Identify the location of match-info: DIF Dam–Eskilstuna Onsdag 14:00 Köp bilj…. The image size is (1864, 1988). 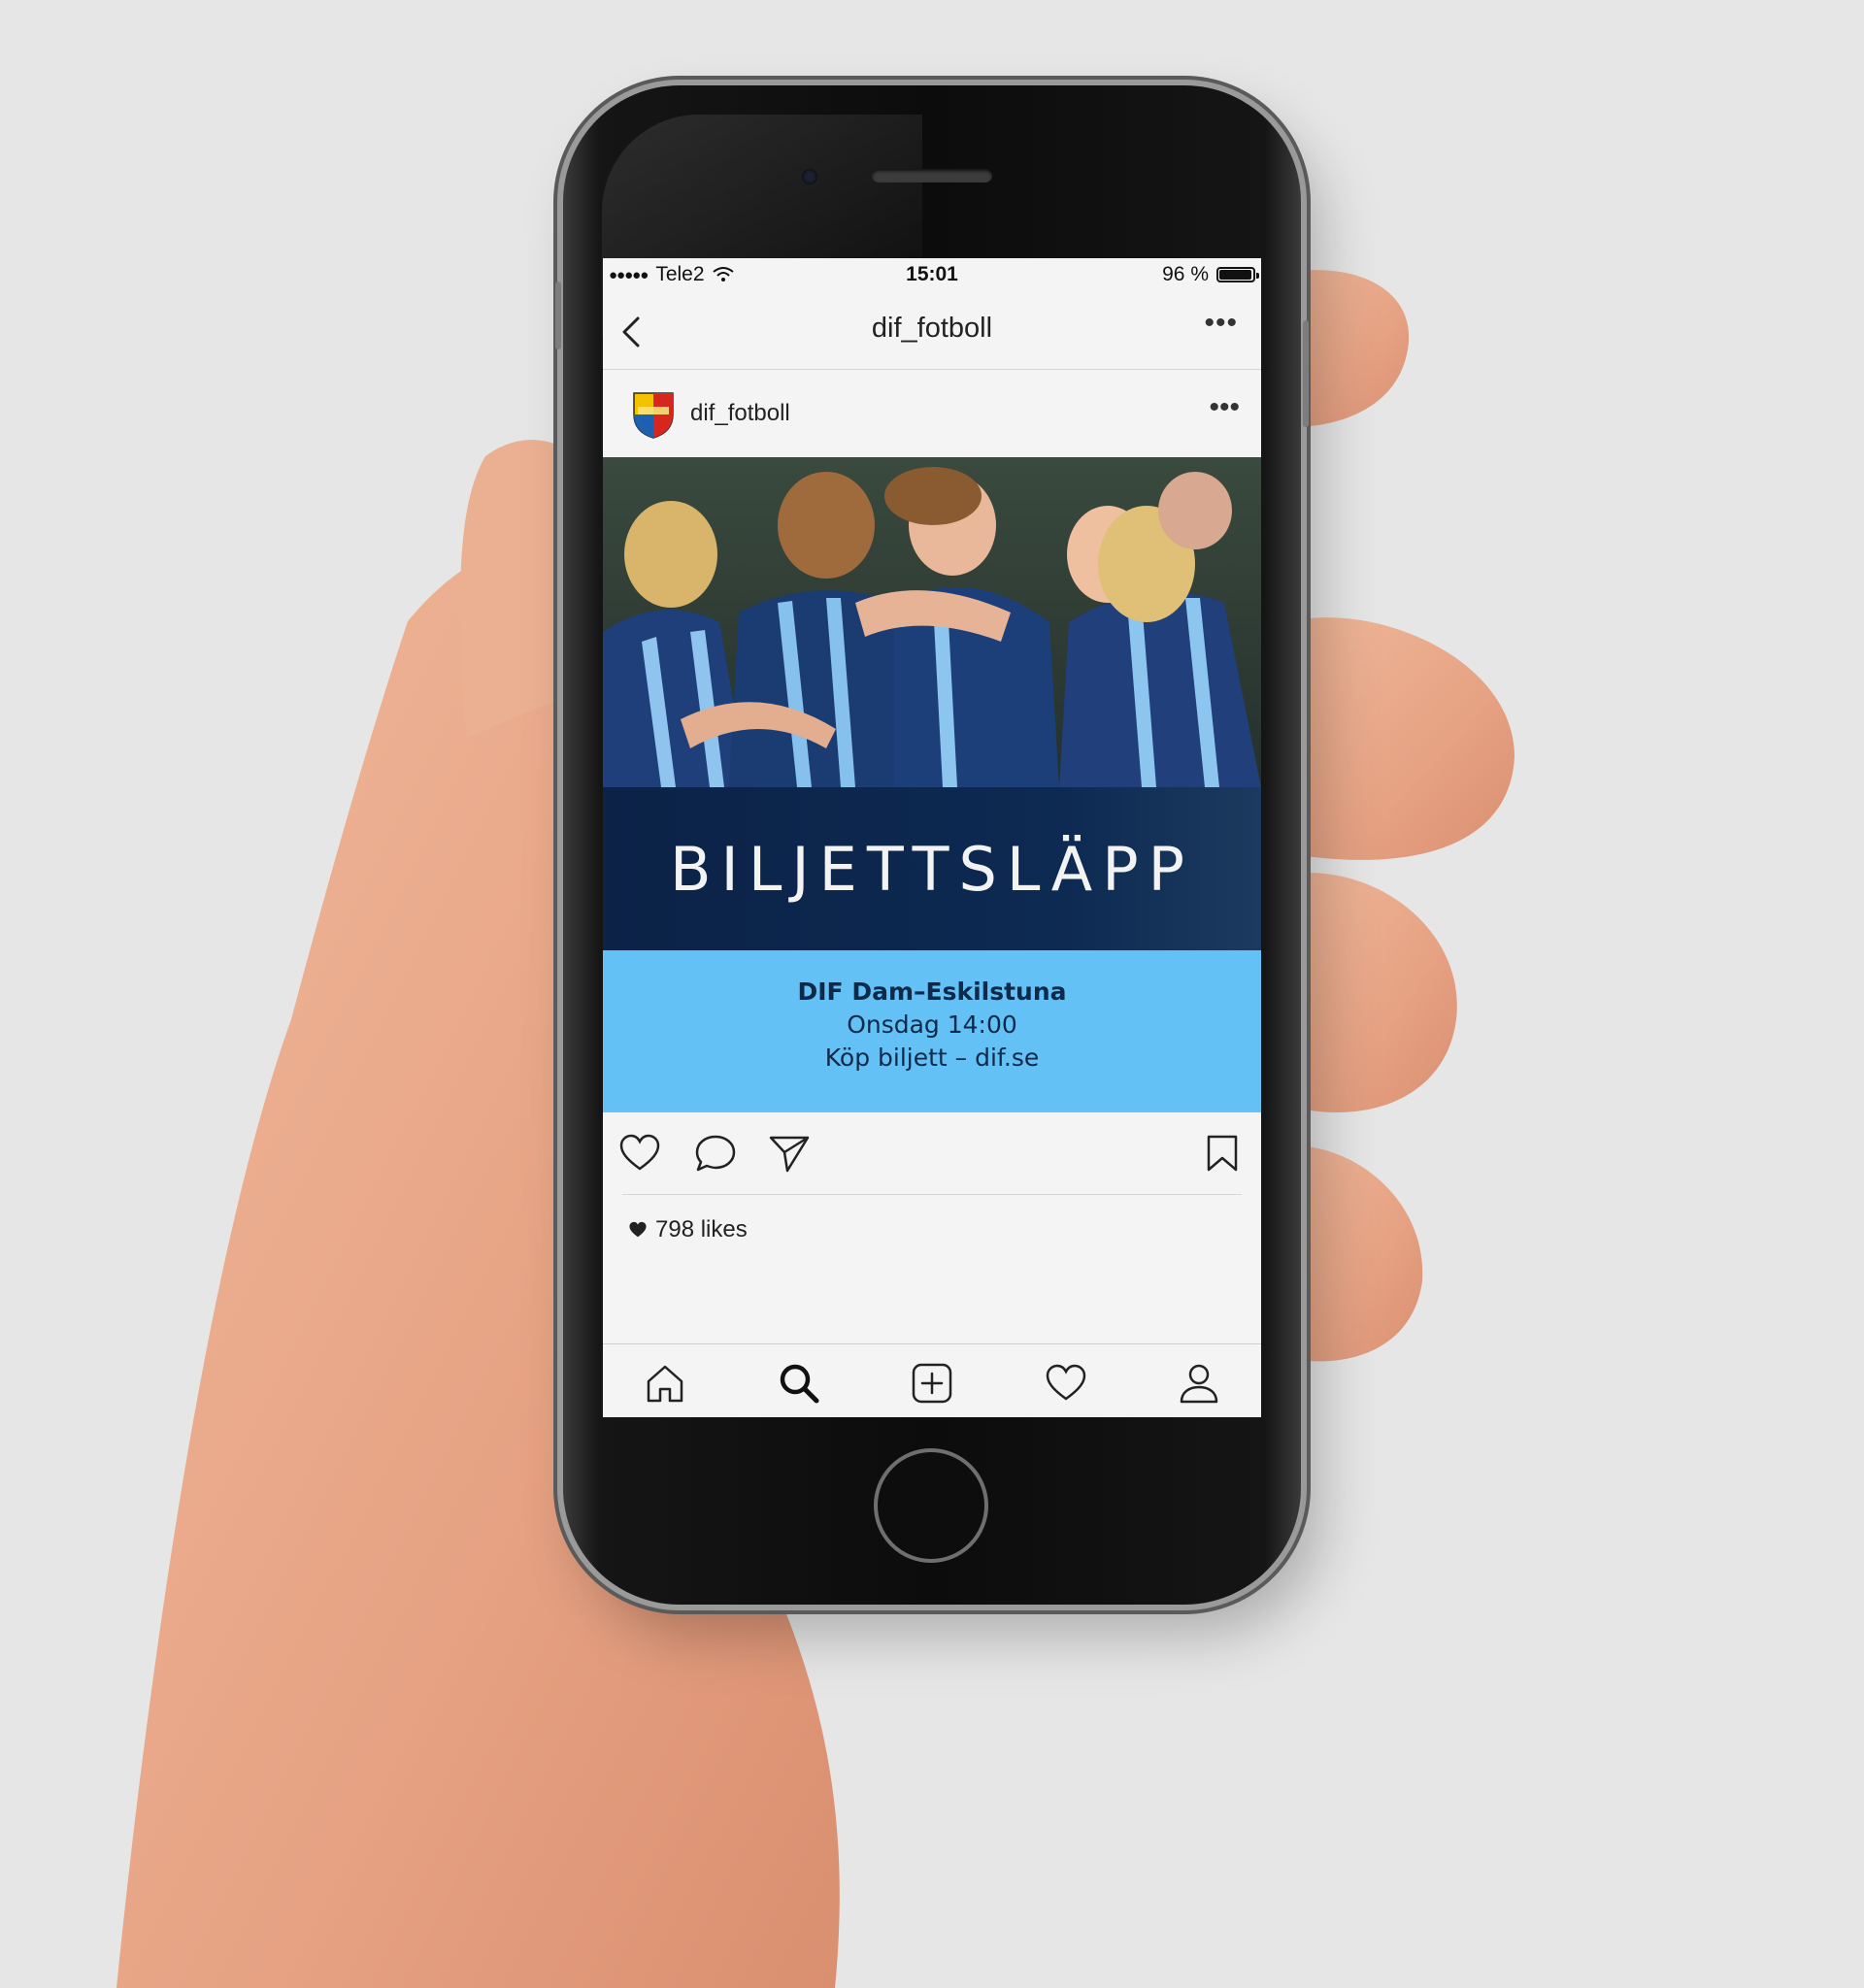
(932, 1031).